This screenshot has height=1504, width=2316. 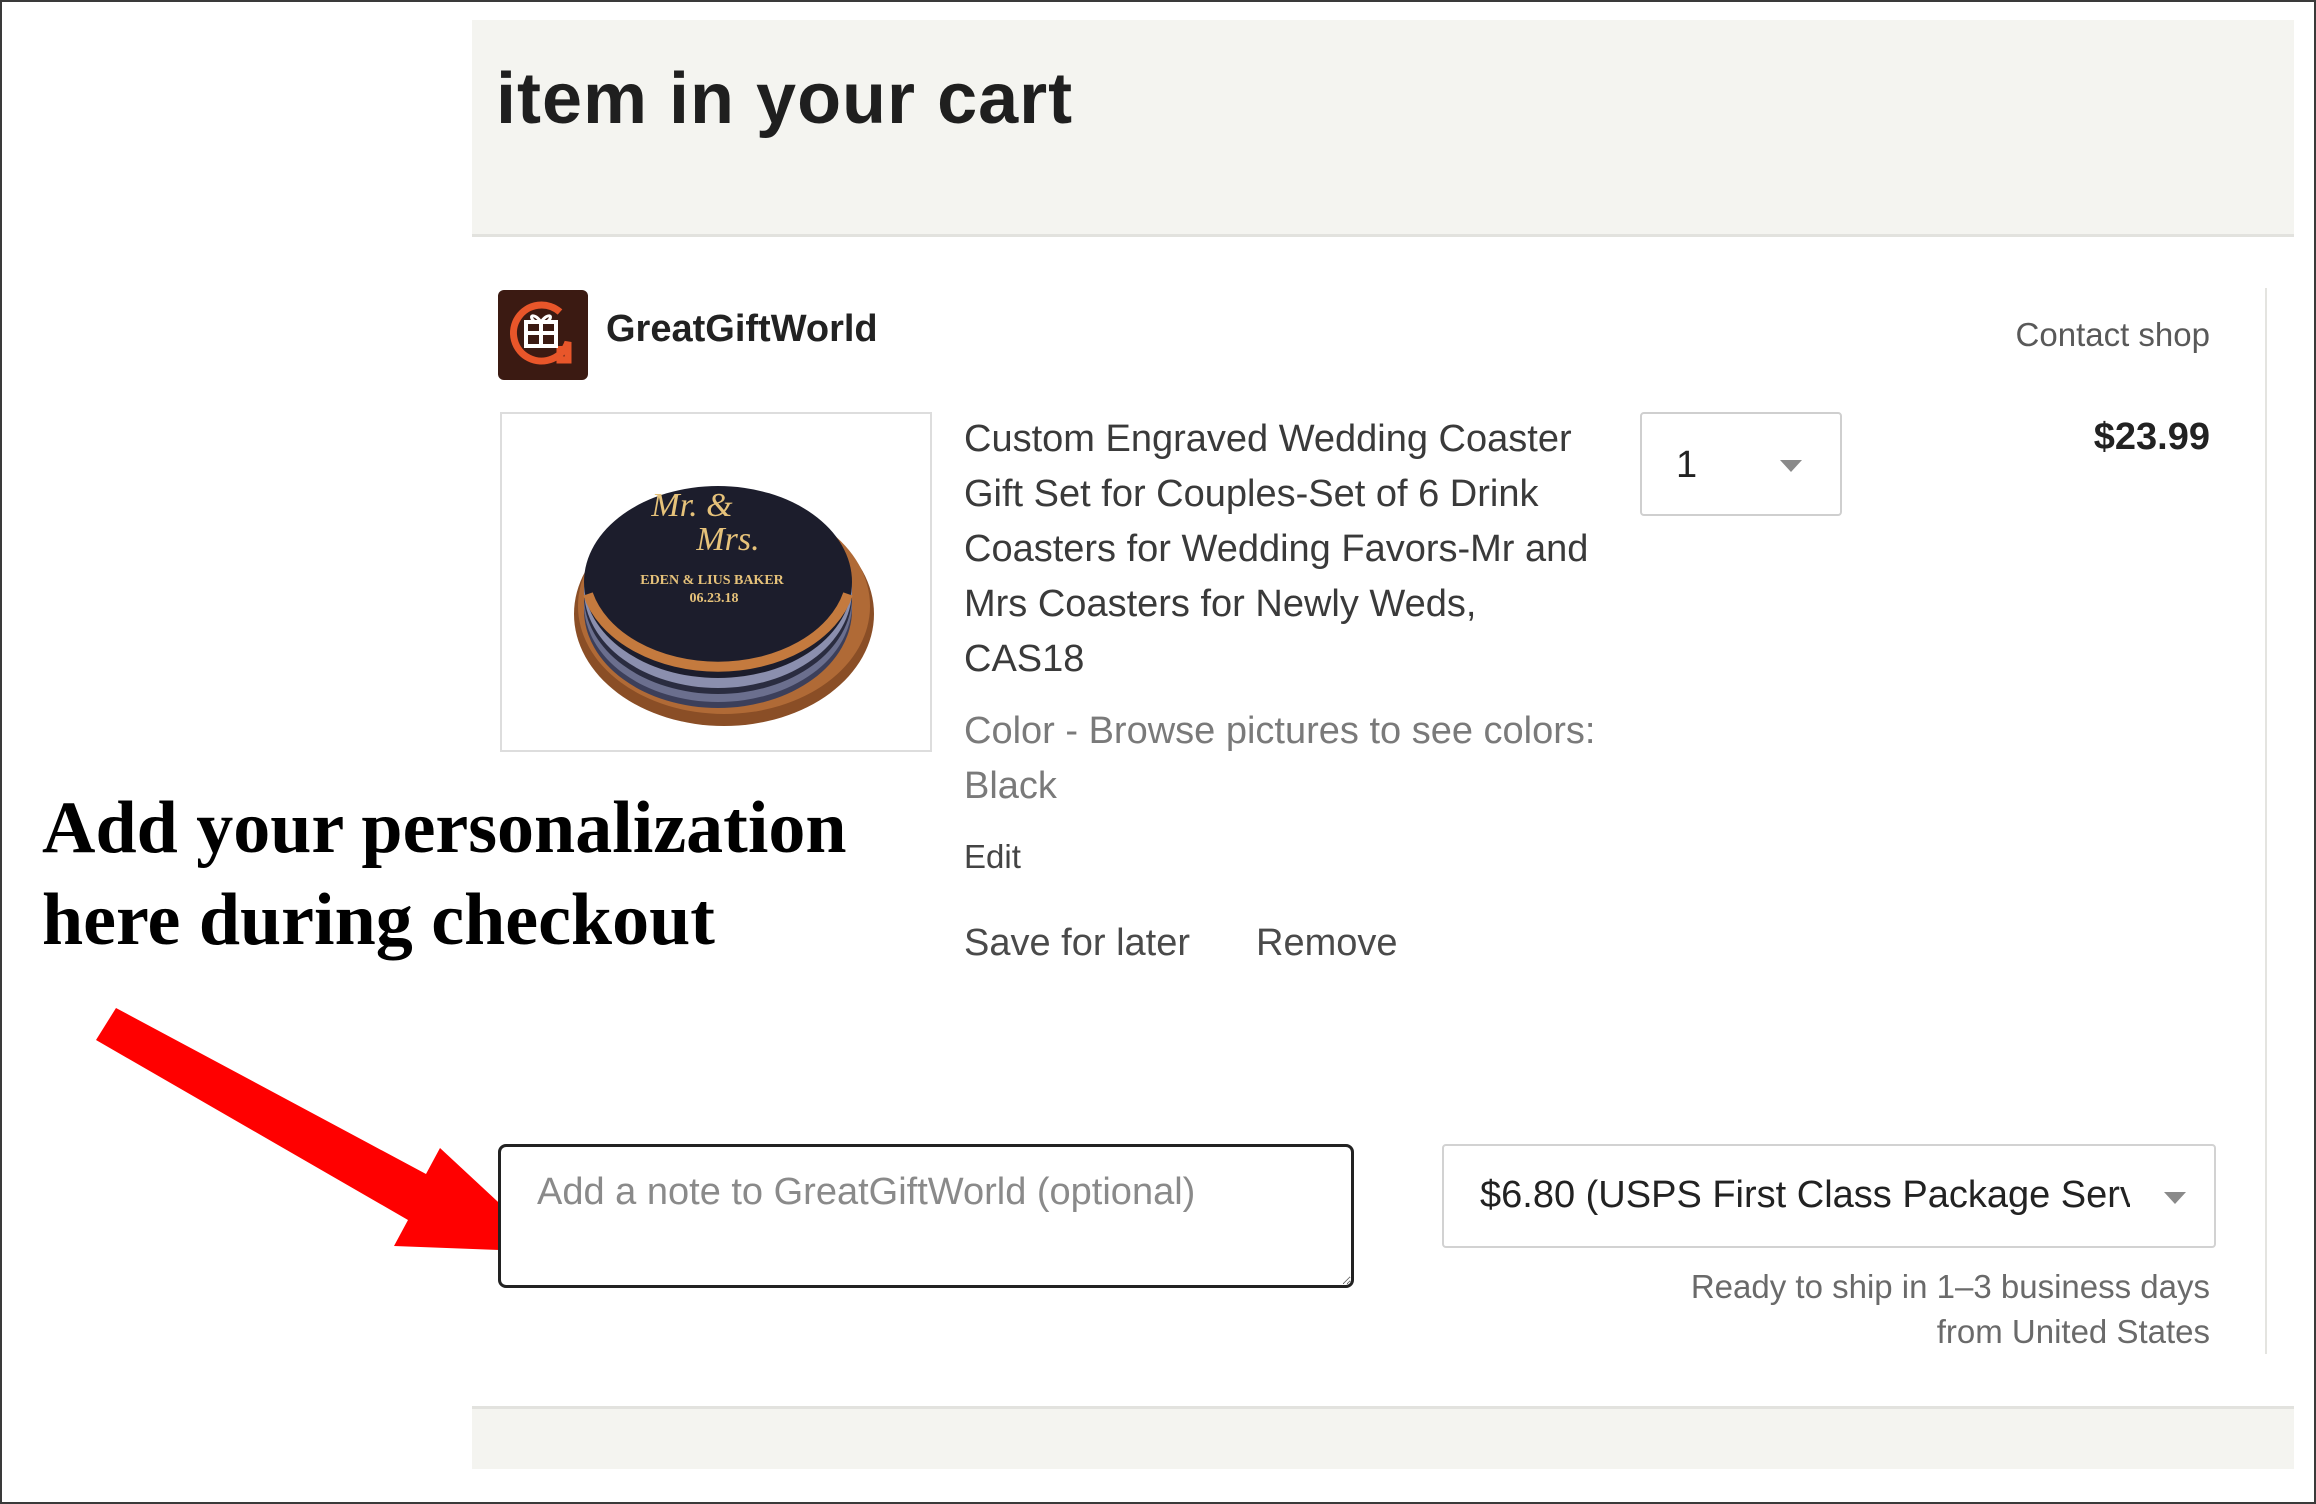 I want to click on contact-shop-link: Contact shop, so click(x=2113, y=335).